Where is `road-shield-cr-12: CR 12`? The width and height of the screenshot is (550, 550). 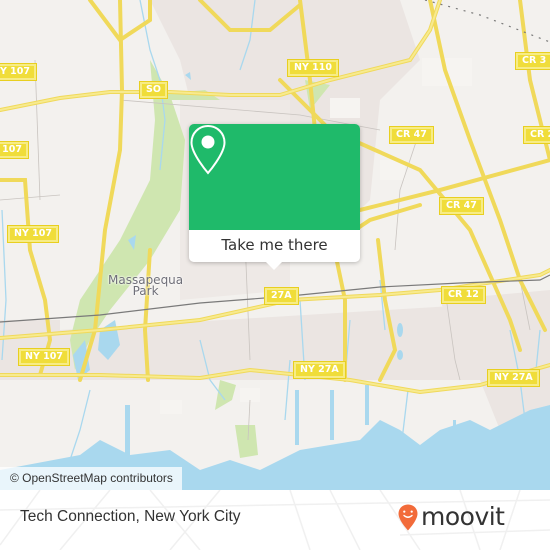
road-shield-cr-12: CR 12 is located at coordinates (463, 295).